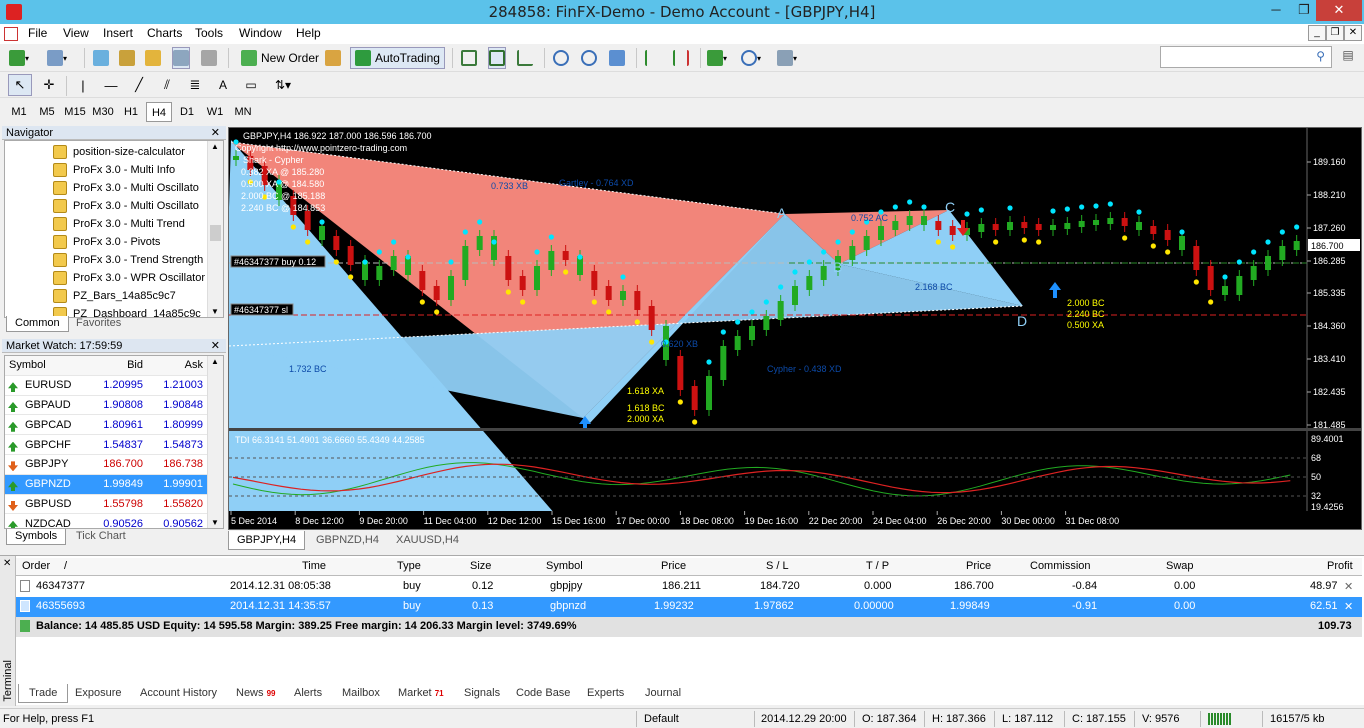 The height and width of the screenshot is (728, 1364). I want to click on timeframe-h4: H4, so click(159, 112).